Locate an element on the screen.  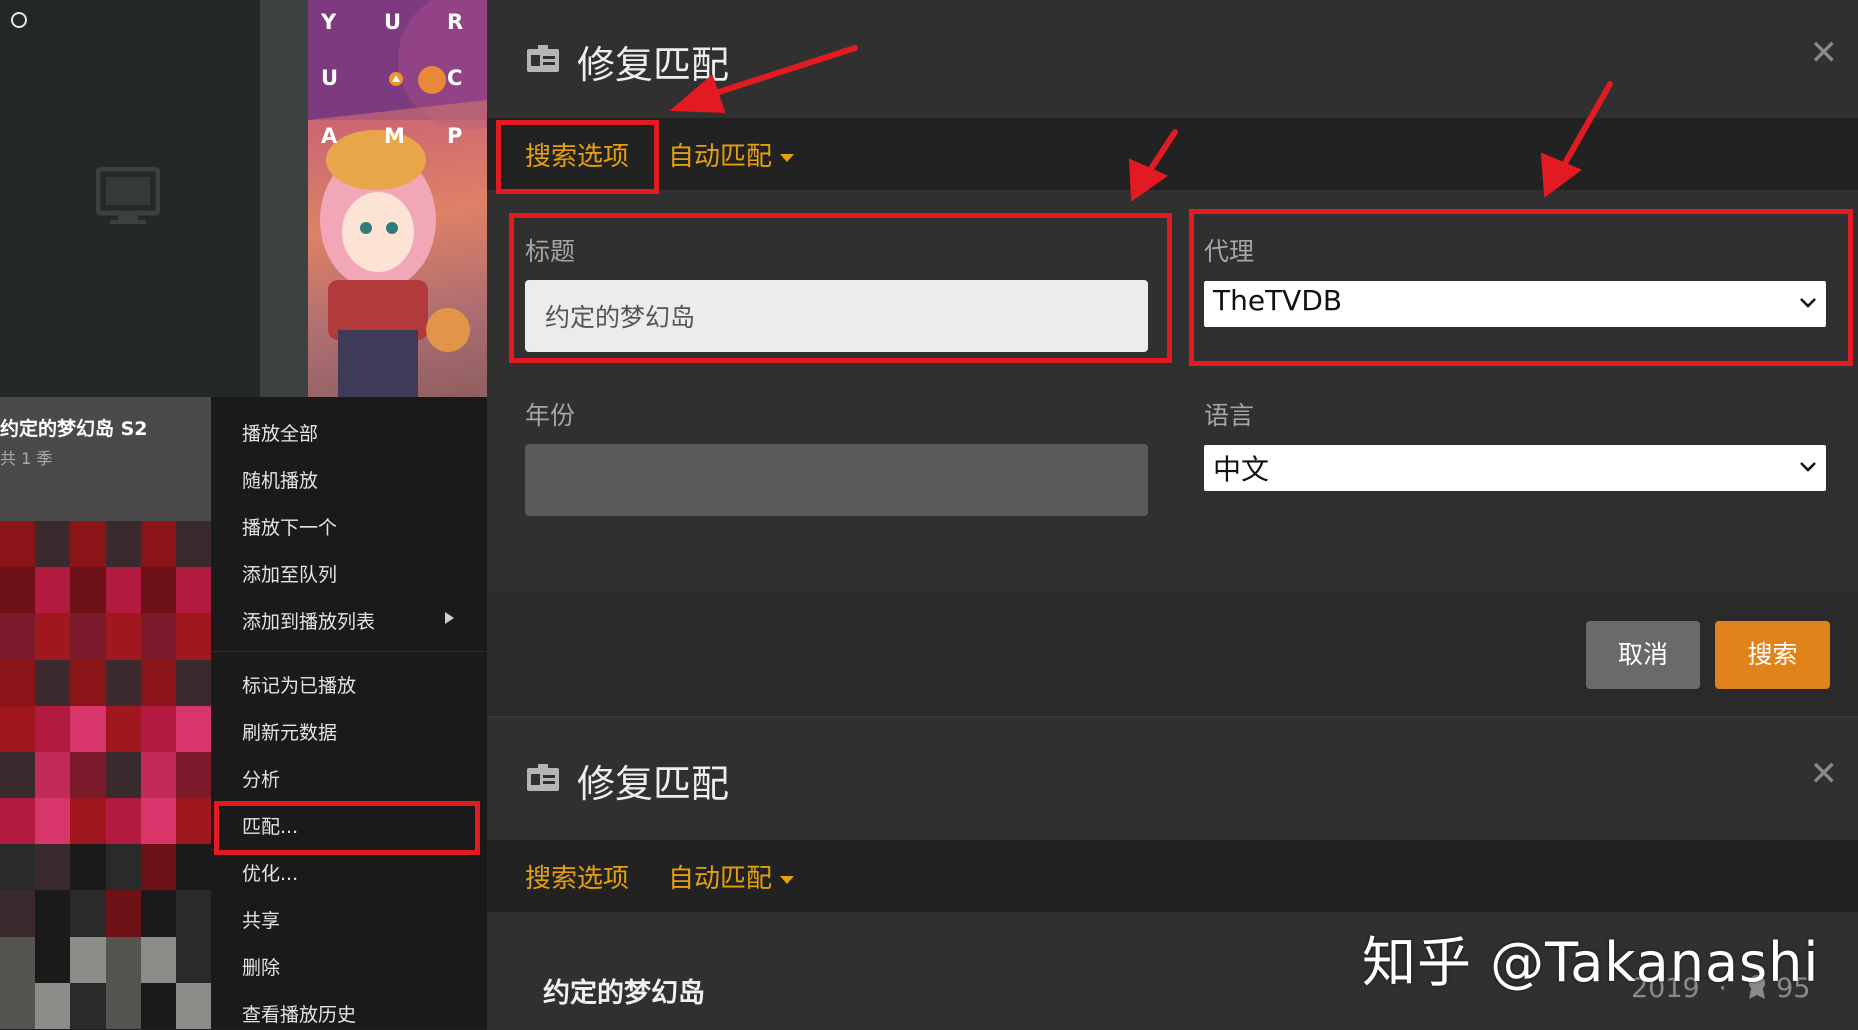
id-card-icon is located at coordinates (543, 58).